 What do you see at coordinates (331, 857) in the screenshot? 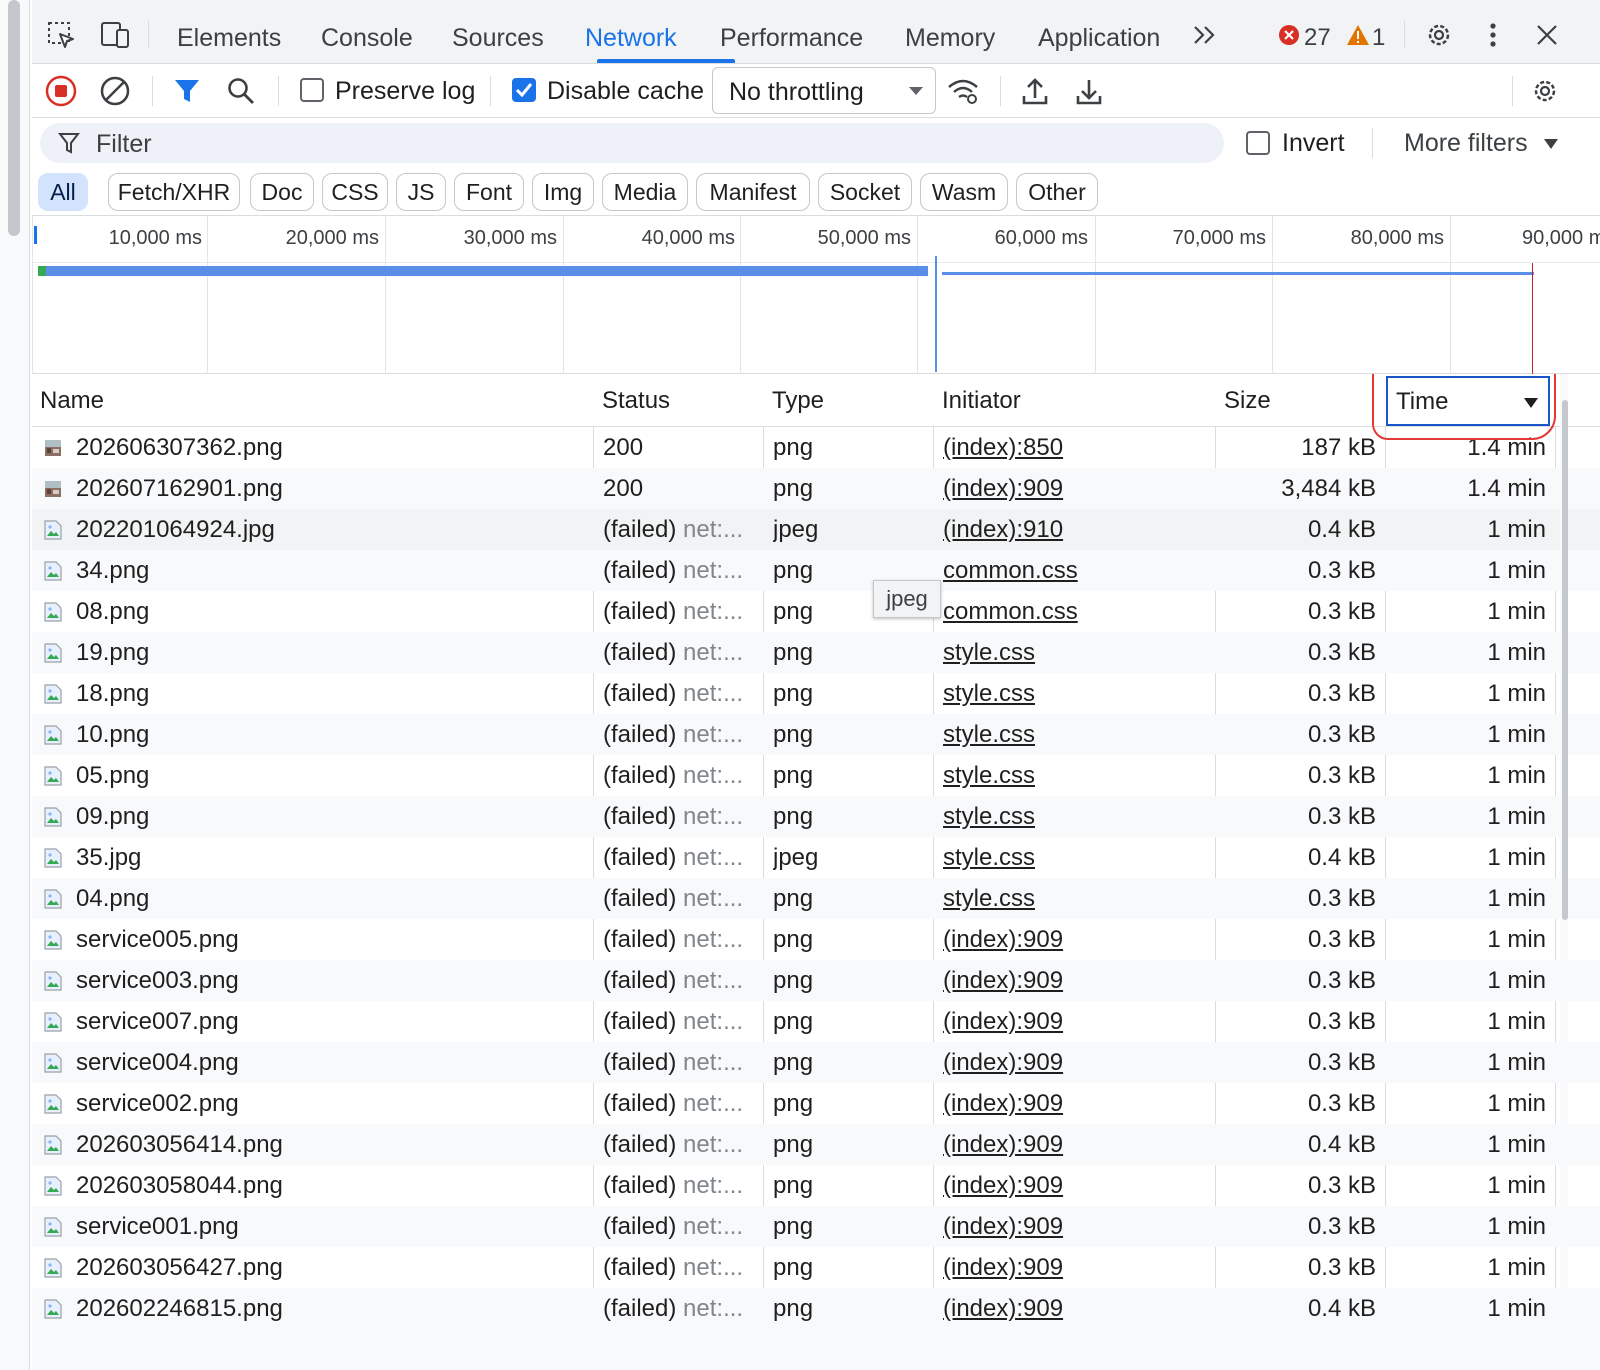
I see `cell-name: 35.jpg` at bounding box center [331, 857].